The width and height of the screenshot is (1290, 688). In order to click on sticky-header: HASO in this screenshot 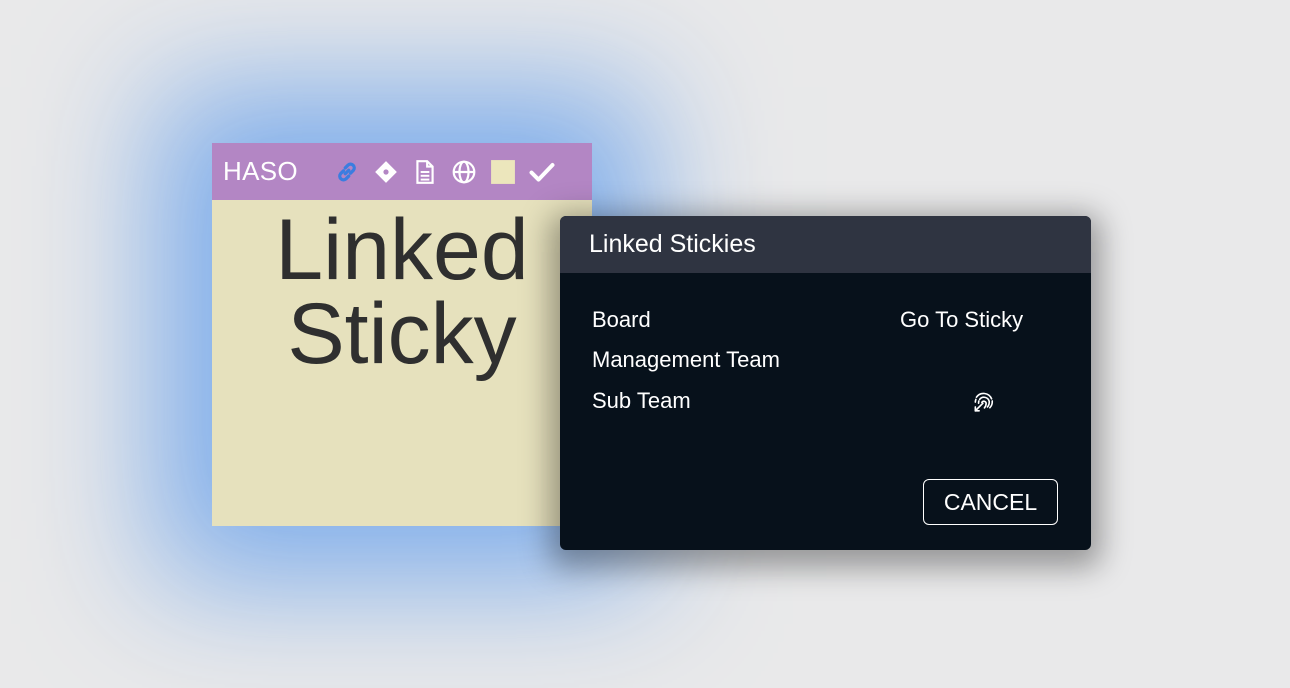, I will do `click(402, 171)`.